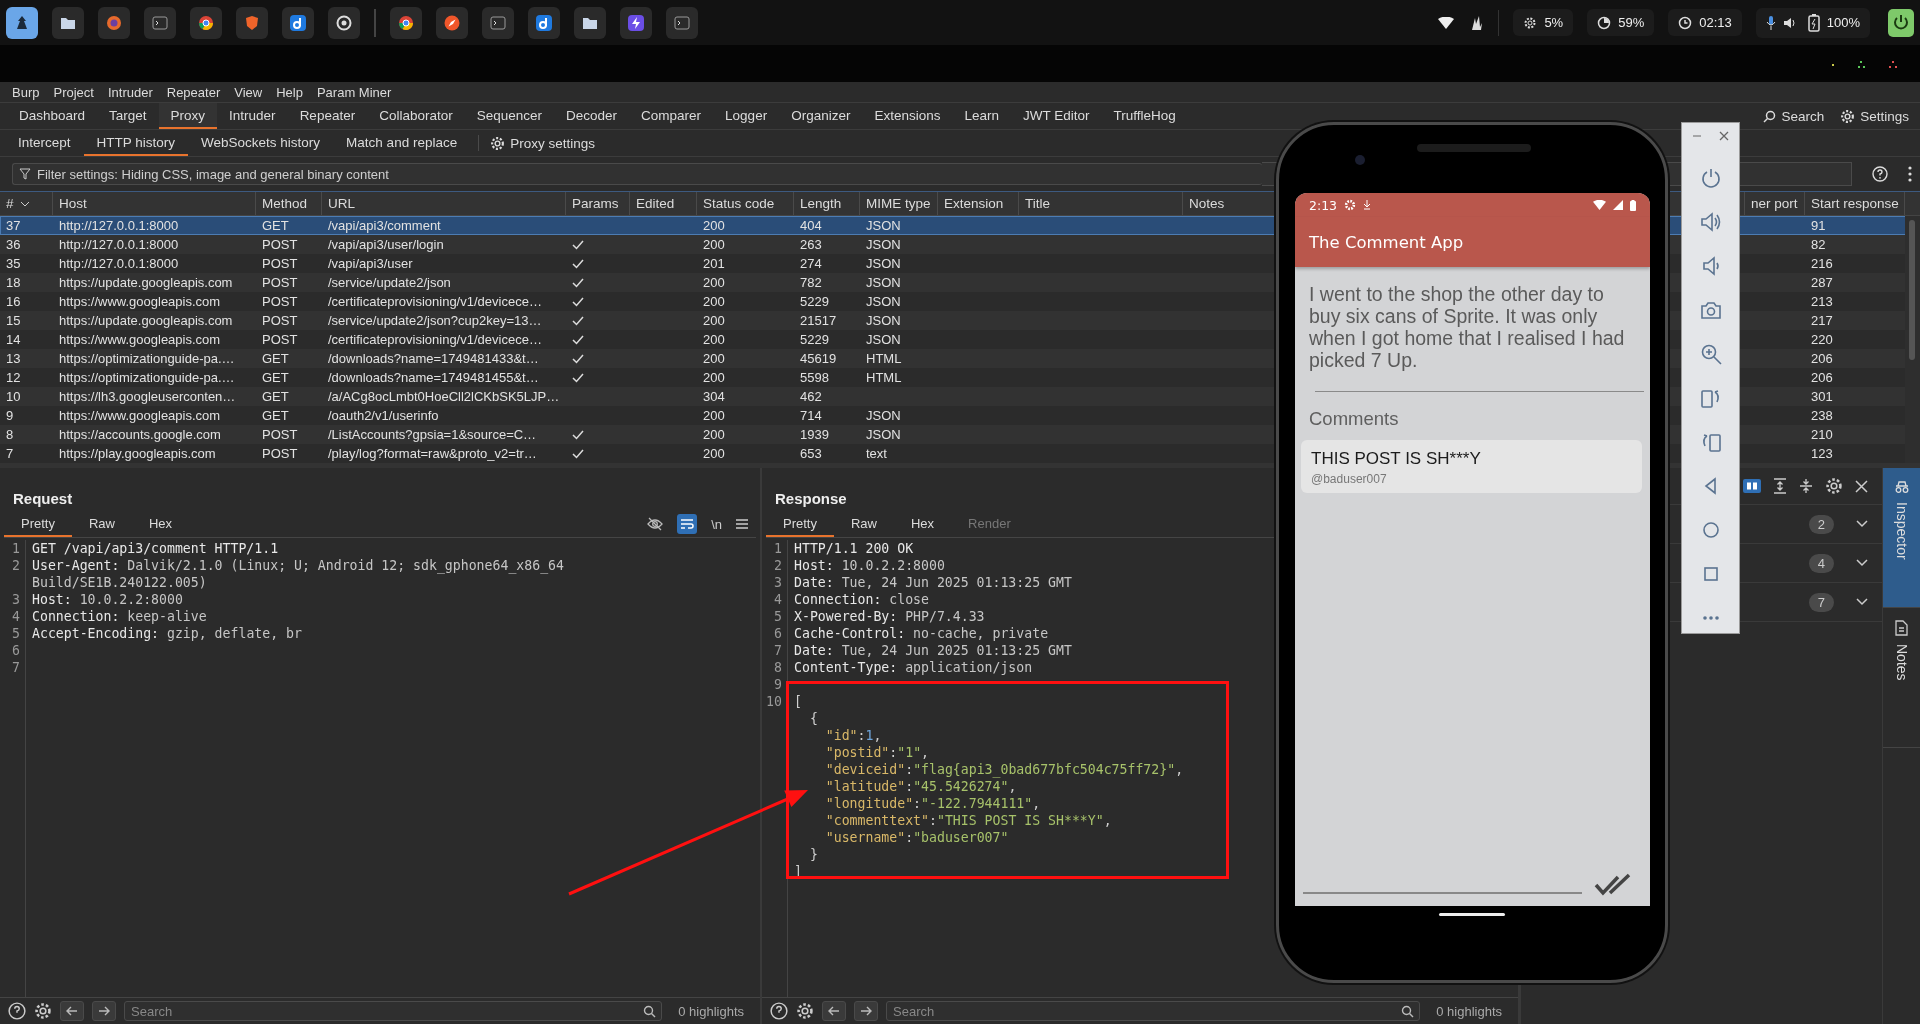  I want to click on tab: Repeater, so click(327, 116).